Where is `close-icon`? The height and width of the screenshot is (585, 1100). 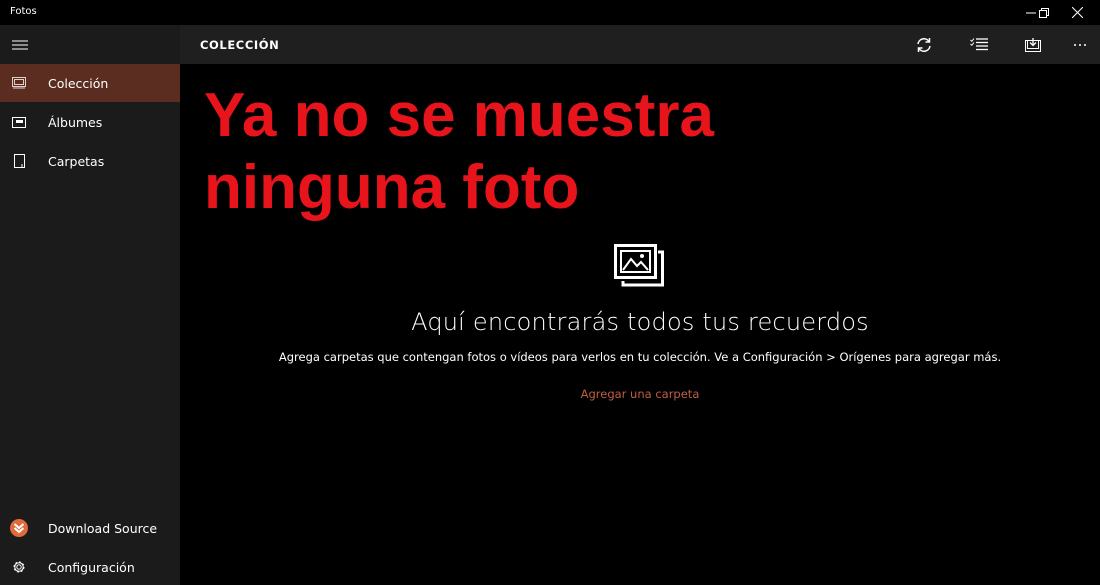
close-icon is located at coordinates (1077, 12).